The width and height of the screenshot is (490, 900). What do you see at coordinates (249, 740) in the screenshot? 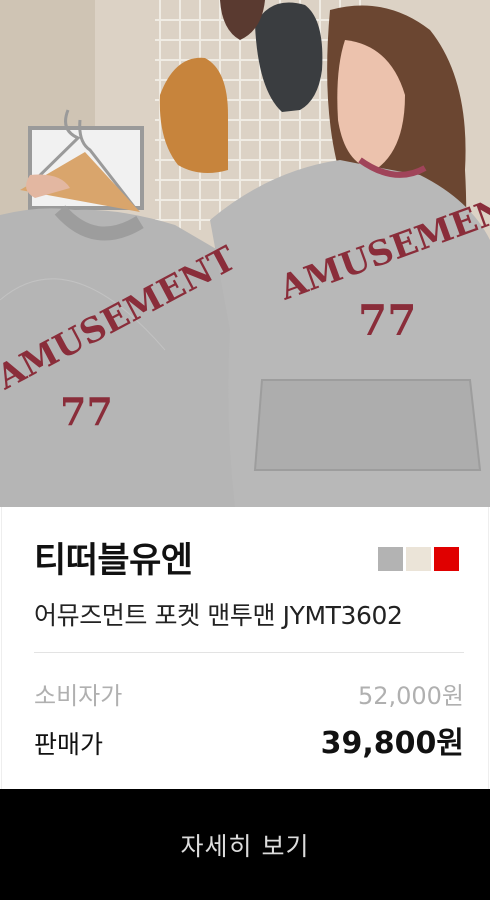
I see `sale-price-row: 판매가 39,800원` at bounding box center [249, 740].